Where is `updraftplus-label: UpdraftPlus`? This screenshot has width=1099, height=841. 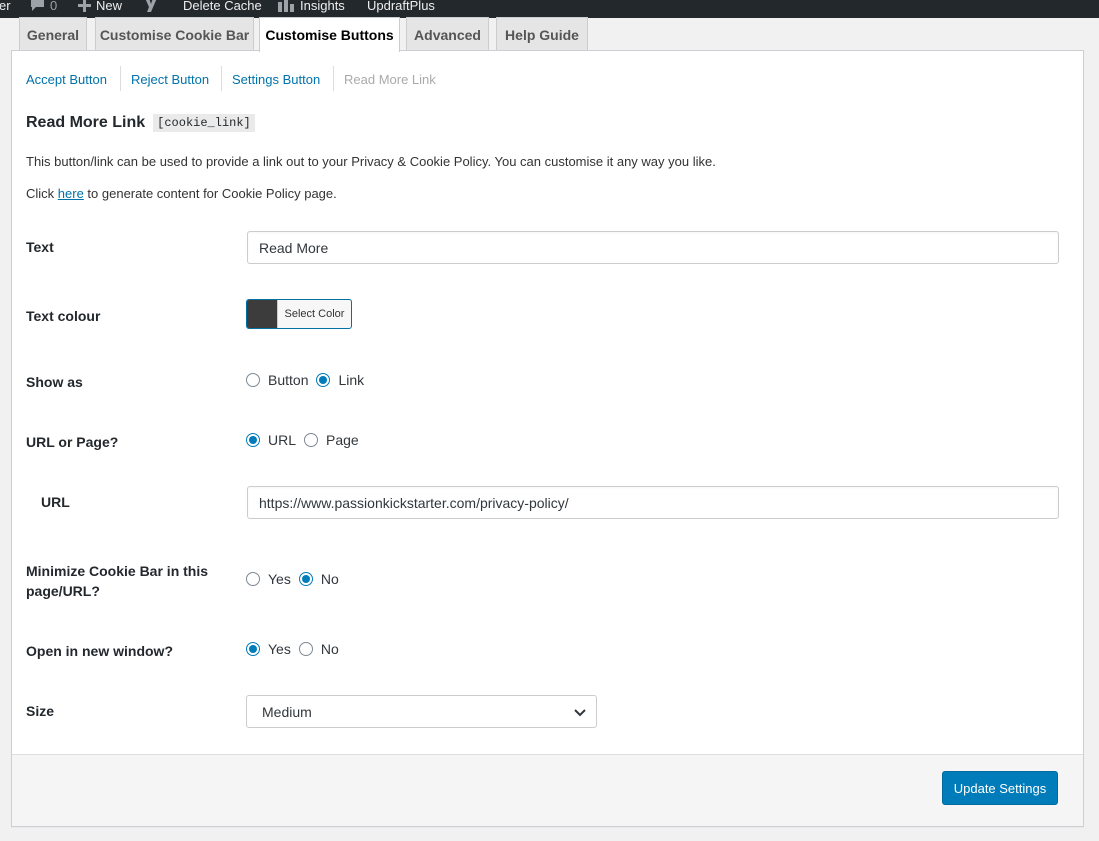
updraftplus-label: UpdraftPlus is located at coordinates (401, 6).